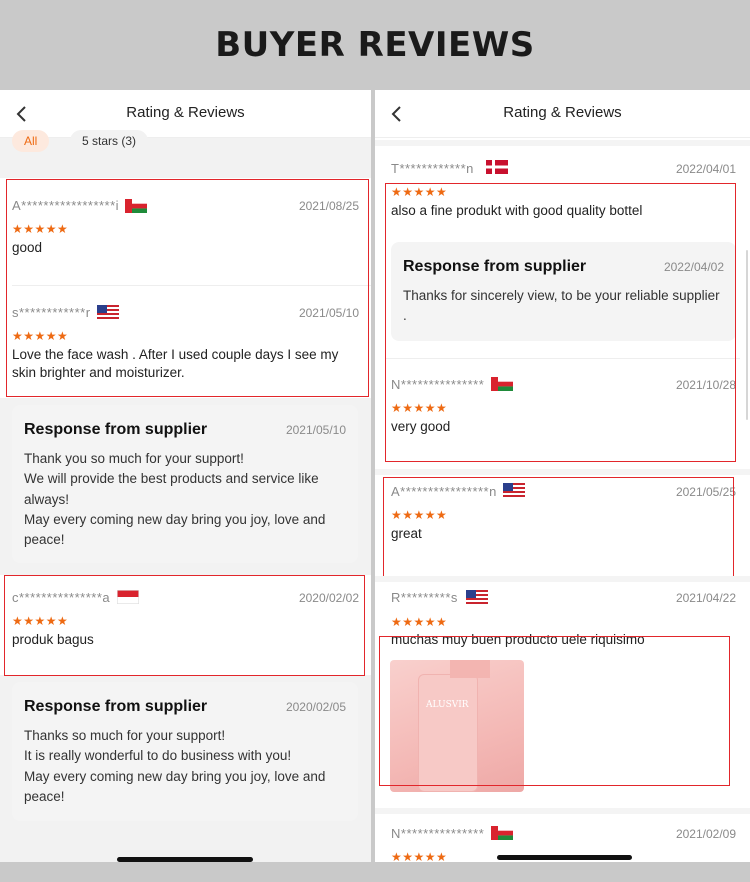 The height and width of the screenshot is (882, 750). I want to click on review-text: great, so click(406, 533).